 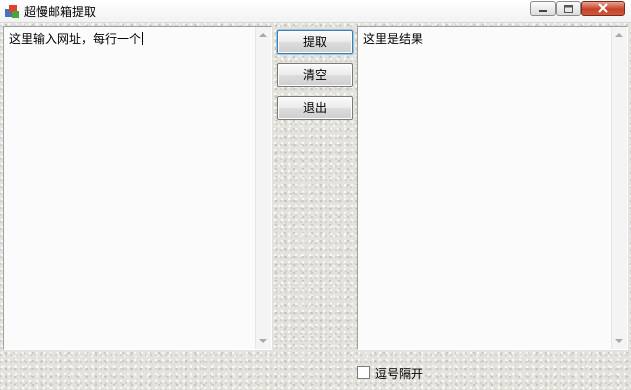 What do you see at coordinates (363, 372) in the screenshot?
I see `comma-separated-checkbox` at bounding box center [363, 372].